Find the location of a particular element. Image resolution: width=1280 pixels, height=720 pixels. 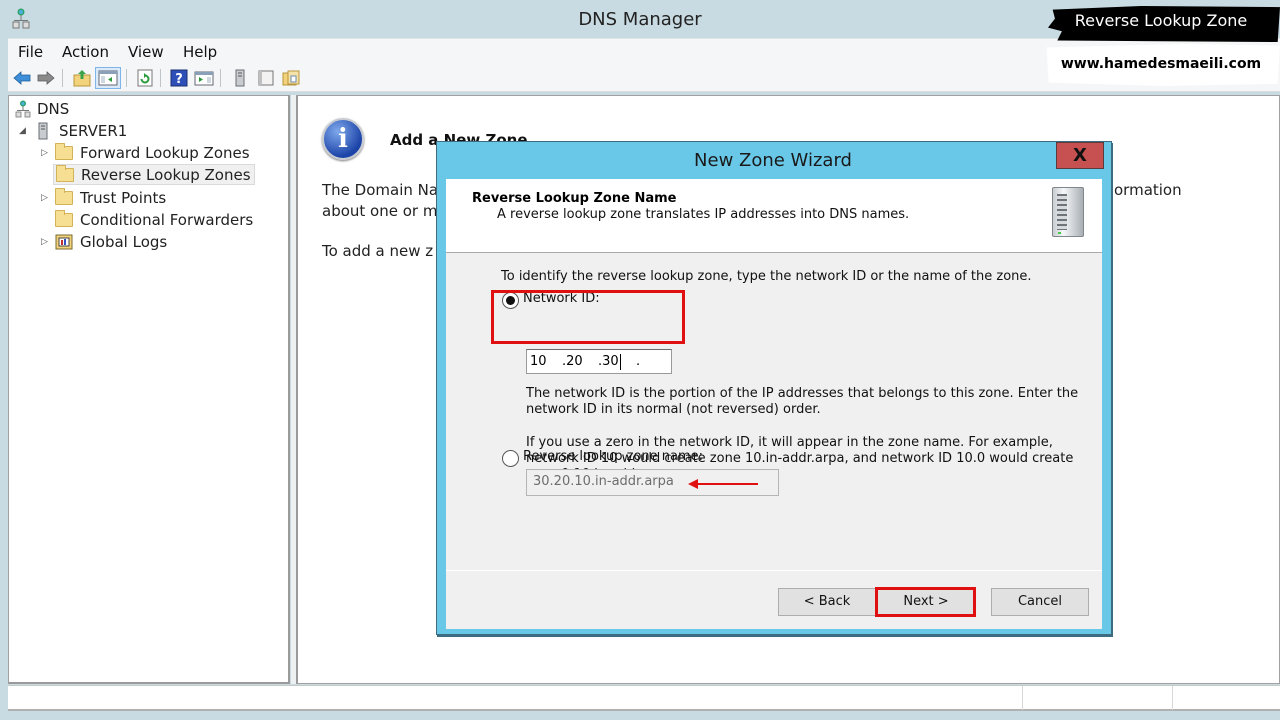

status-bar is located at coordinates (644, 698).